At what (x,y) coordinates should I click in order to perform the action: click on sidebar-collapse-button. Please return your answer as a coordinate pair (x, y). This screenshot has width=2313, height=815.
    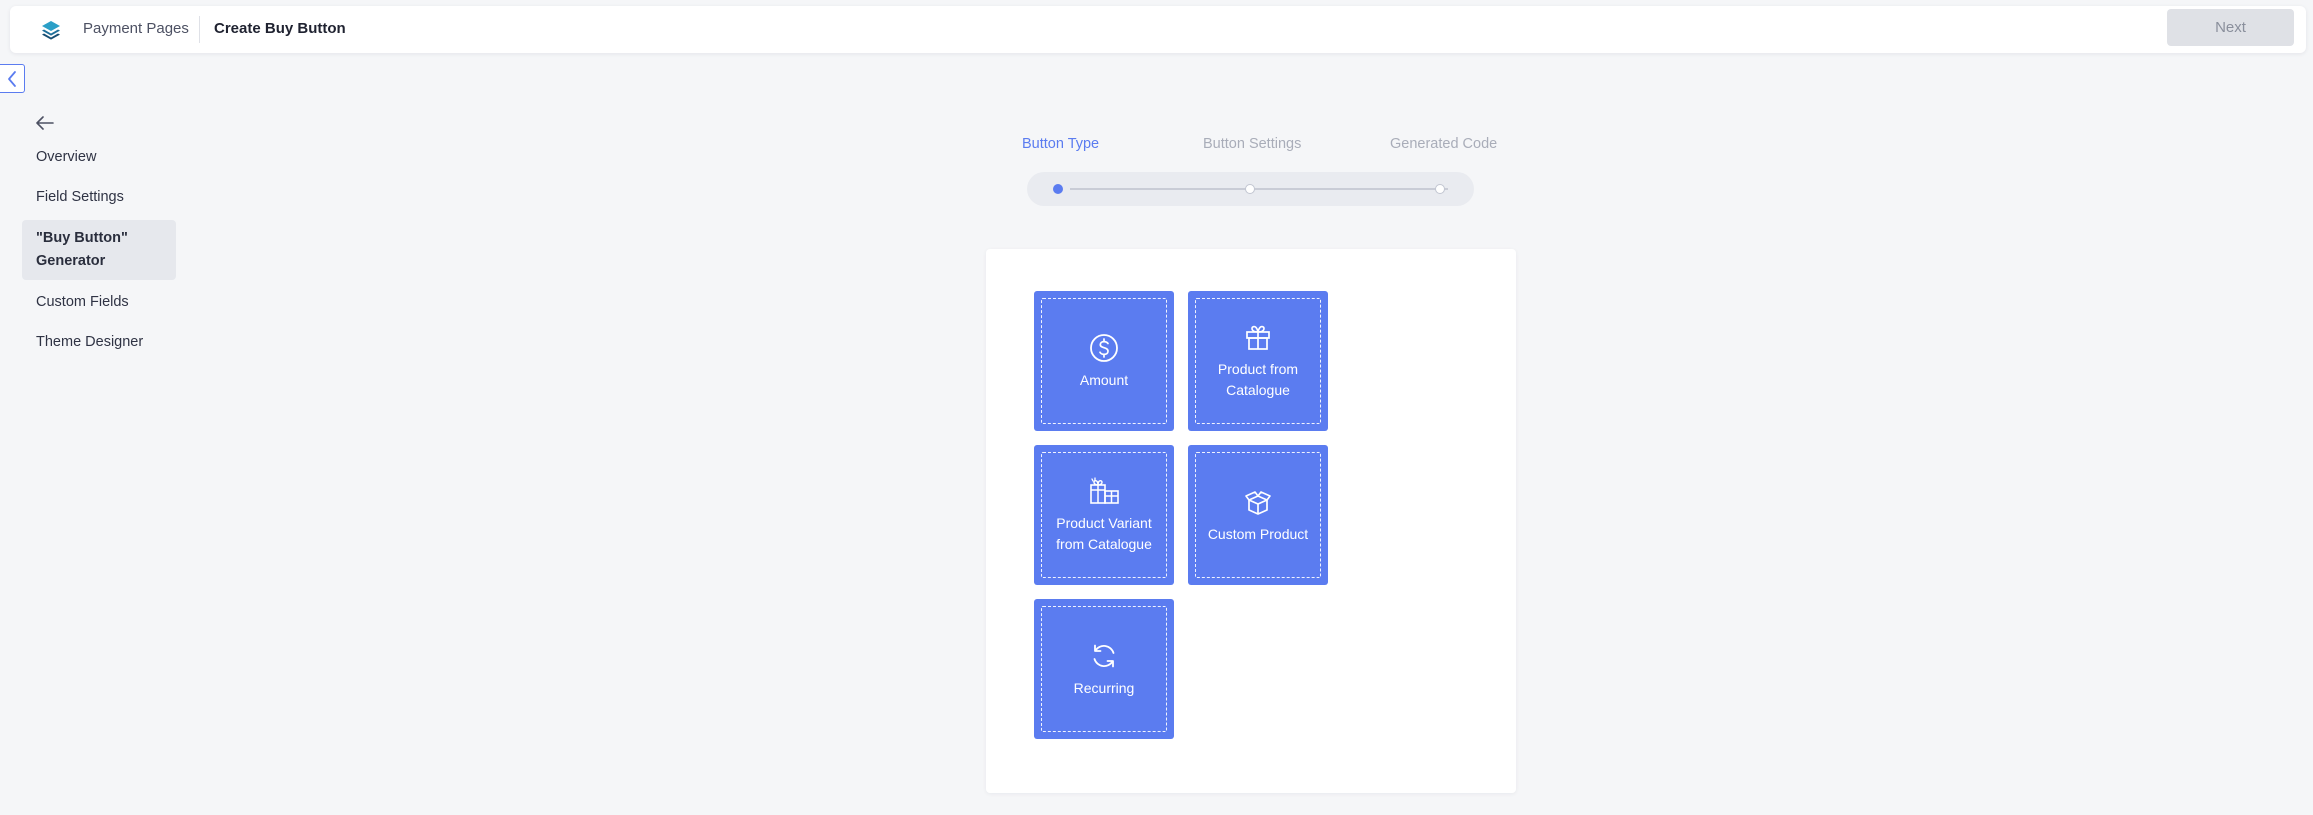
    Looking at the image, I should click on (12, 78).